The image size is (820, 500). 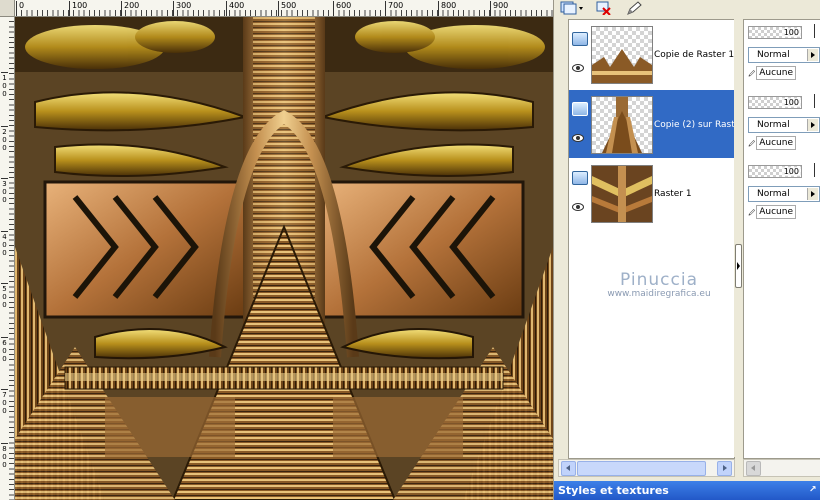 I want to click on watermark-title: Pinuccia, so click(x=659, y=280).